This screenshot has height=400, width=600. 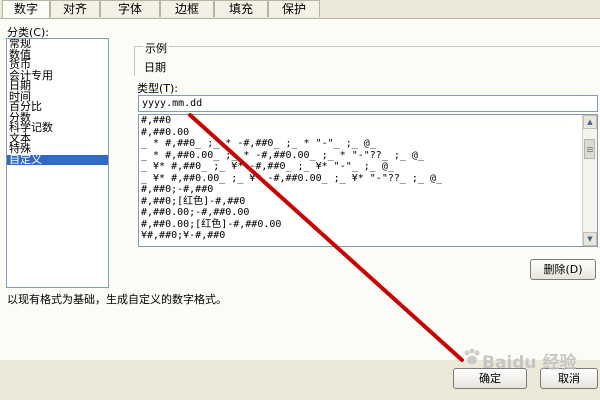 What do you see at coordinates (368, 121) in the screenshot?
I see `format-code-item: #,##0` at bounding box center [368, 121].